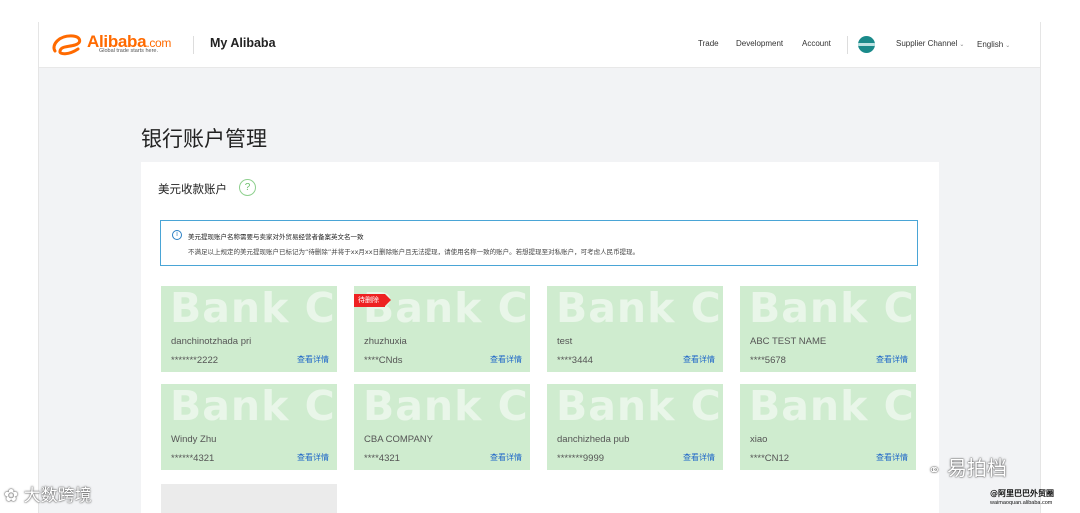 The height and width of the screenshot is (513, 1080). Describe the element at coordinates (247, 187) in the screenshot. I see `help-icon: ?` at that location.